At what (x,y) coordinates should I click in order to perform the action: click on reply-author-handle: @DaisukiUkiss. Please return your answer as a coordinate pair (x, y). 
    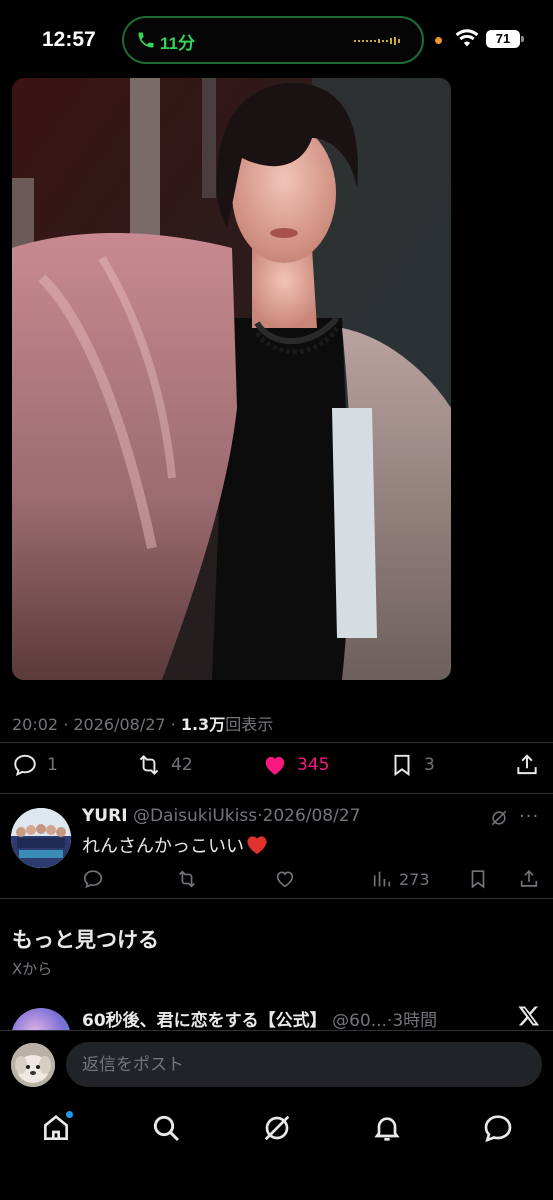
    Looking at the image, I should click on (195, 816).